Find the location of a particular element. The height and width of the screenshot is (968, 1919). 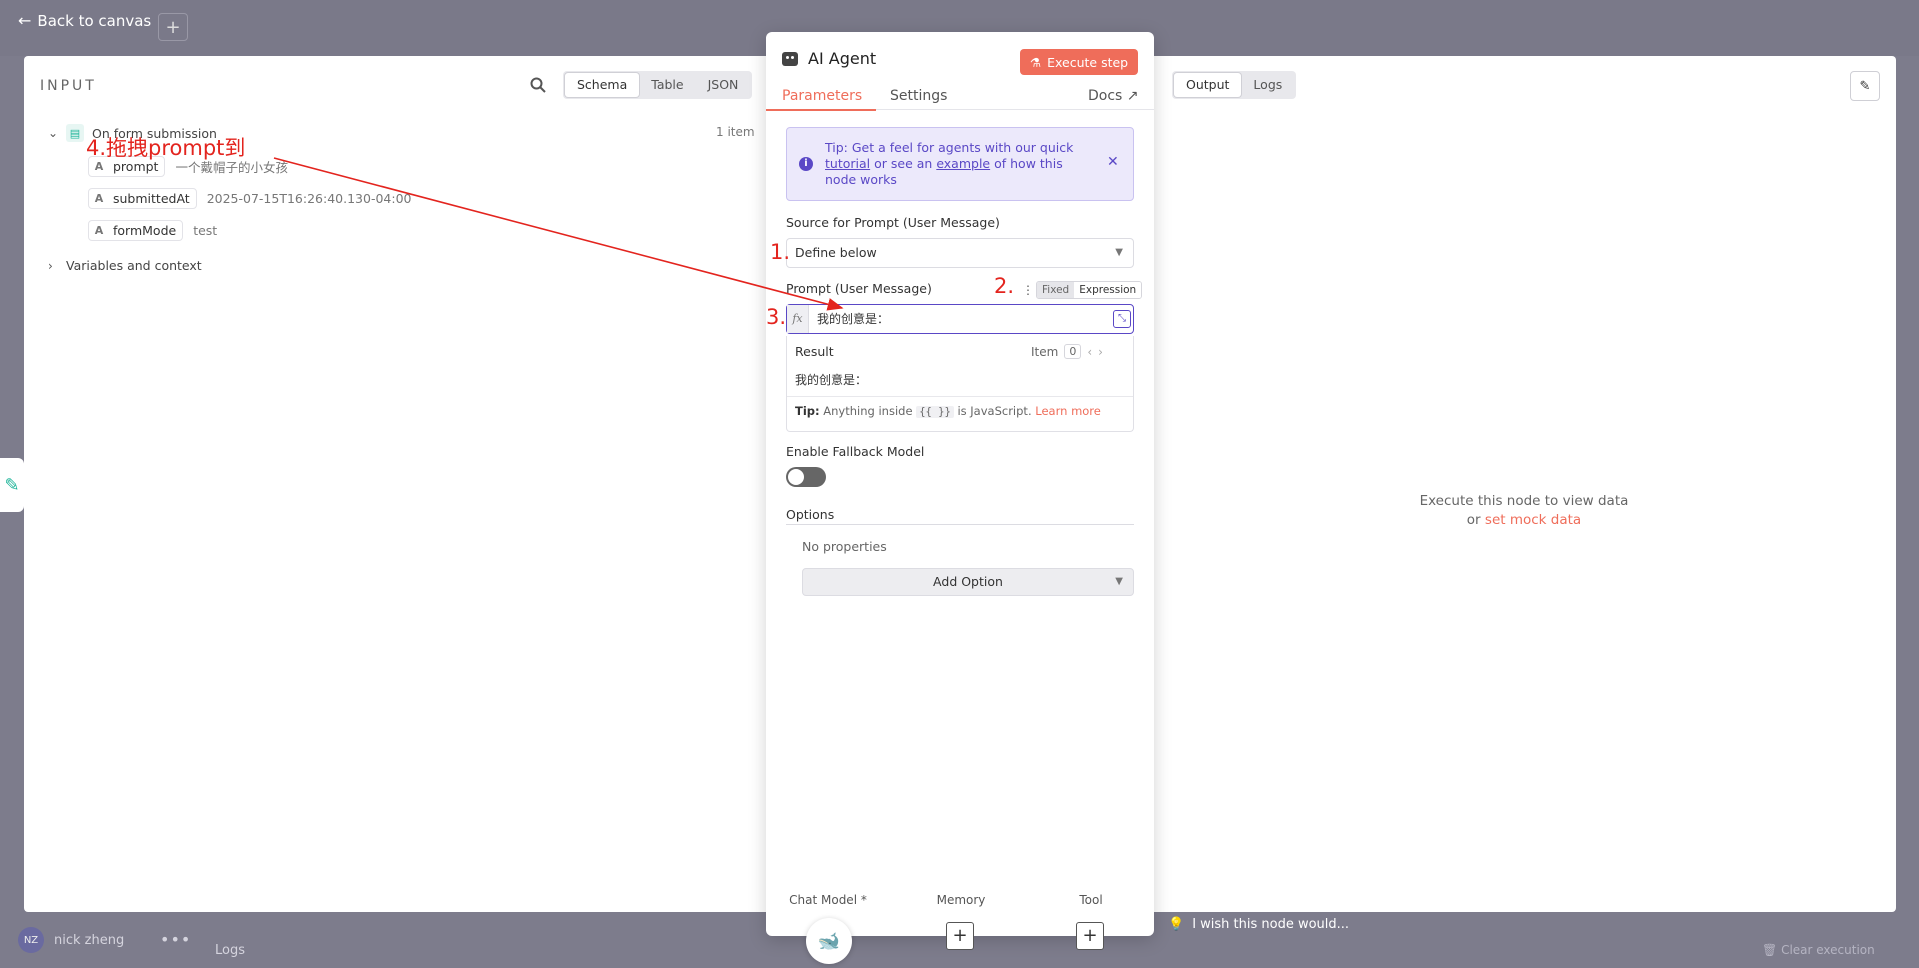

annotation-step-3: 3. is located at coordinates (776, 317).